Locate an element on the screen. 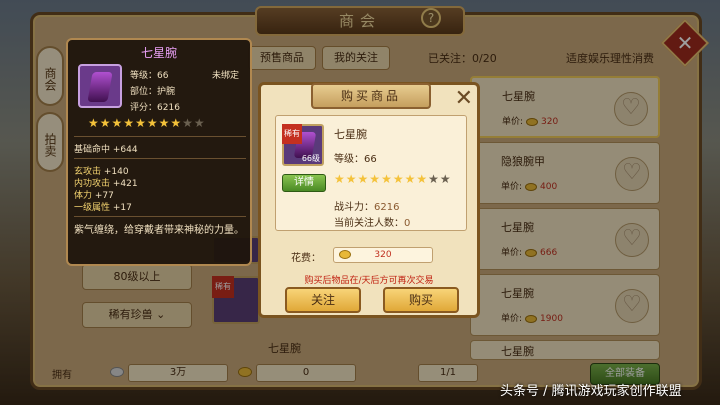 The image size is (720, 405). bracer-icon: 稀有 66级 is located at coordinates (303, 145).